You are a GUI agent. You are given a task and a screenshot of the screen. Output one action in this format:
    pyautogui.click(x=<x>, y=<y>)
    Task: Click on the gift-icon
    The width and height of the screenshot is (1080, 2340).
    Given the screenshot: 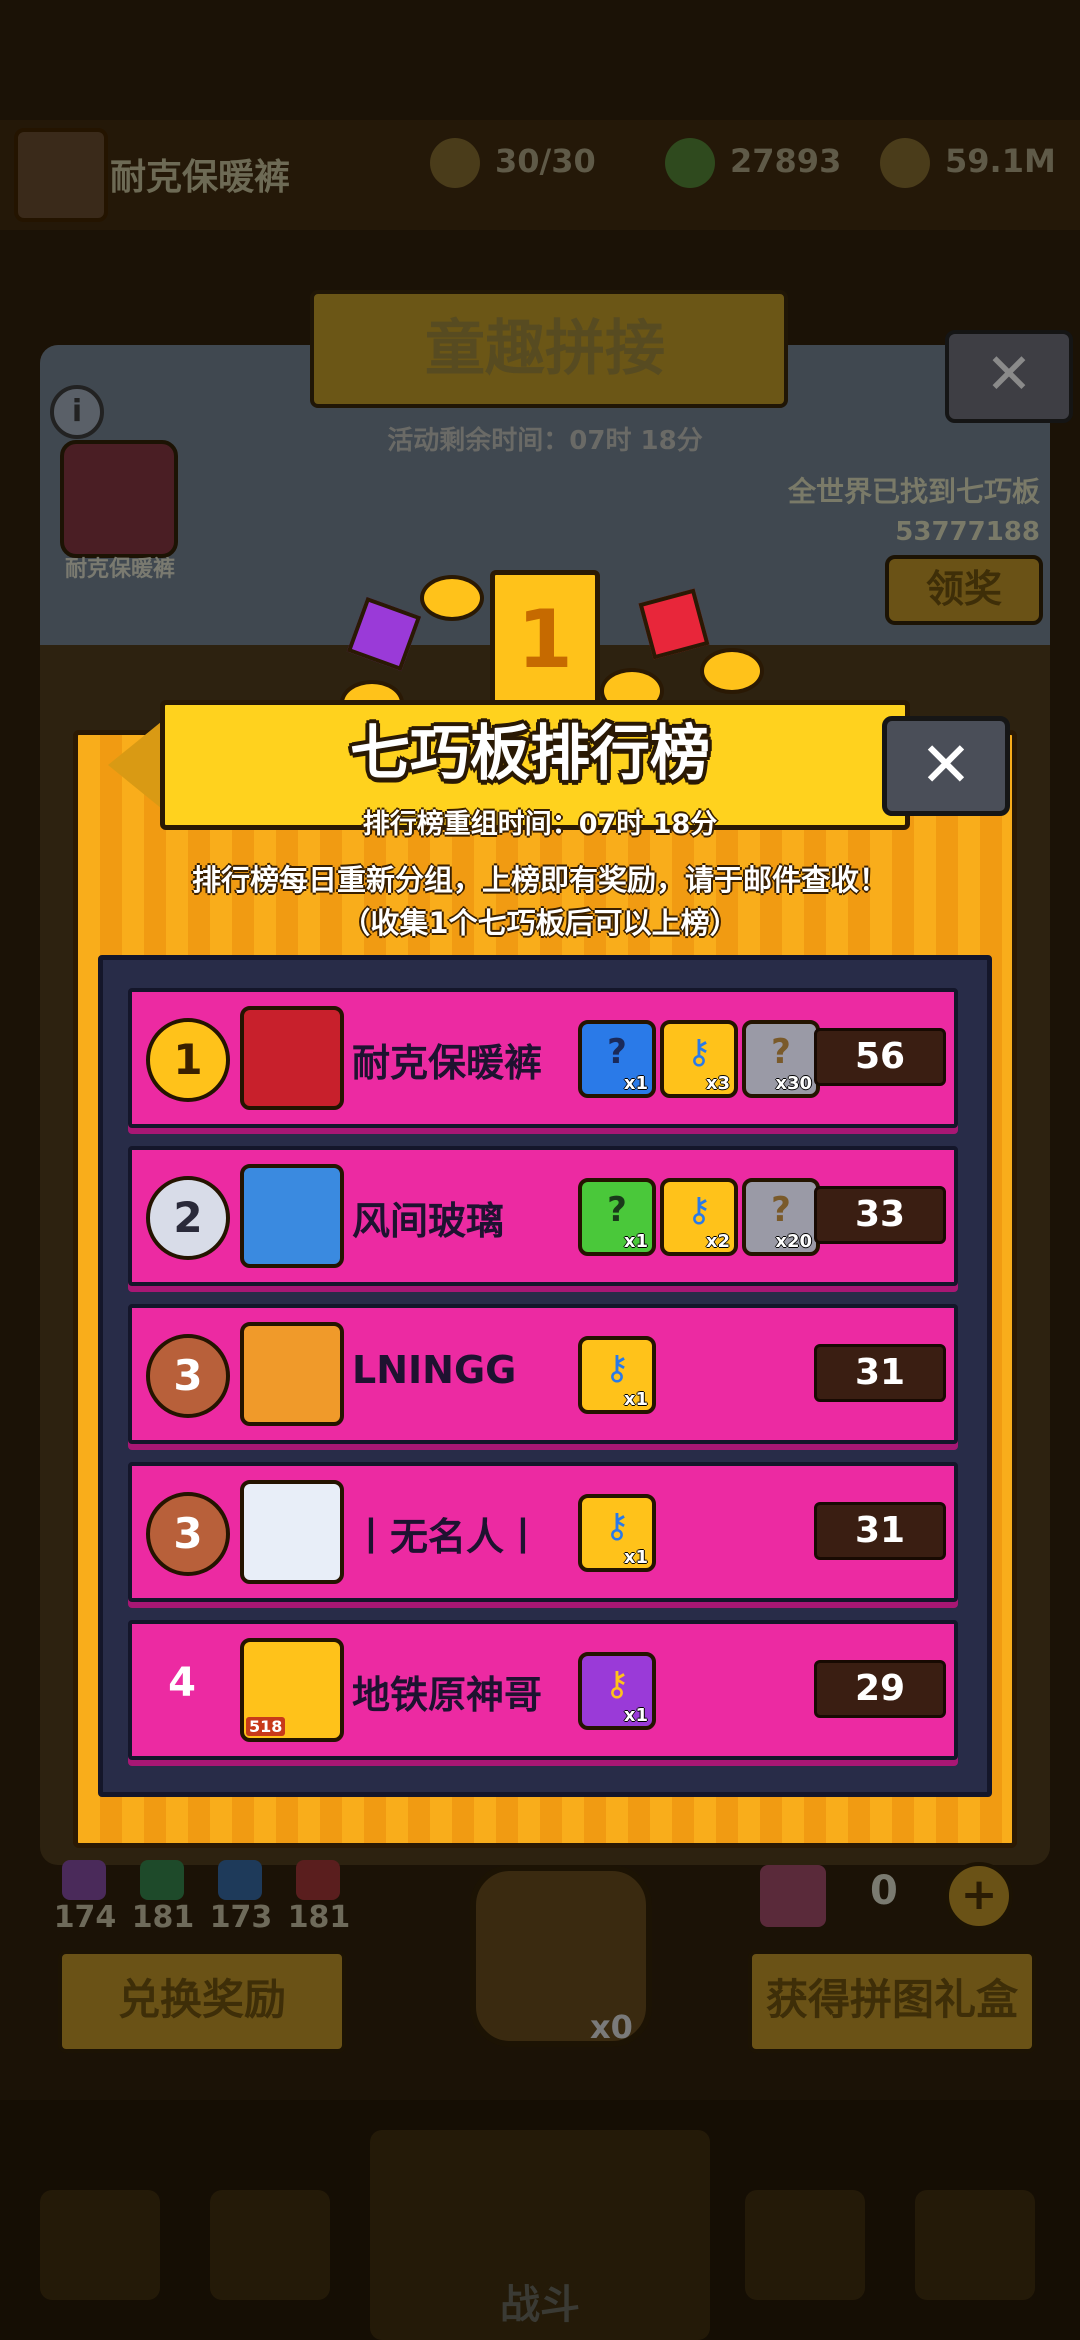 What is the action you would take?
    pyautogui.click(x=793, y=1896)
    